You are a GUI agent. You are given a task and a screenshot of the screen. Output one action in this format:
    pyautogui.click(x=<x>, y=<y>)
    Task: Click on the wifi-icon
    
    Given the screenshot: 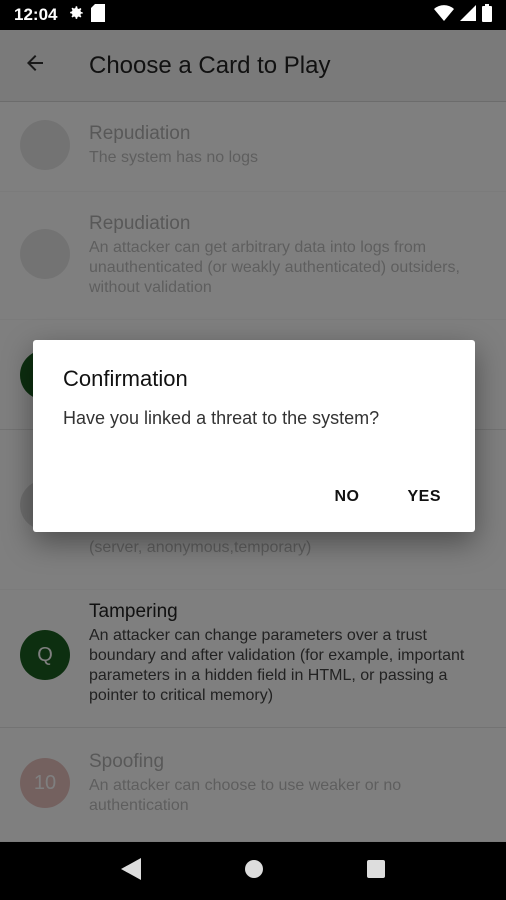 What is the action you would take?
    pyautogui.click(x=444, y=15)
    